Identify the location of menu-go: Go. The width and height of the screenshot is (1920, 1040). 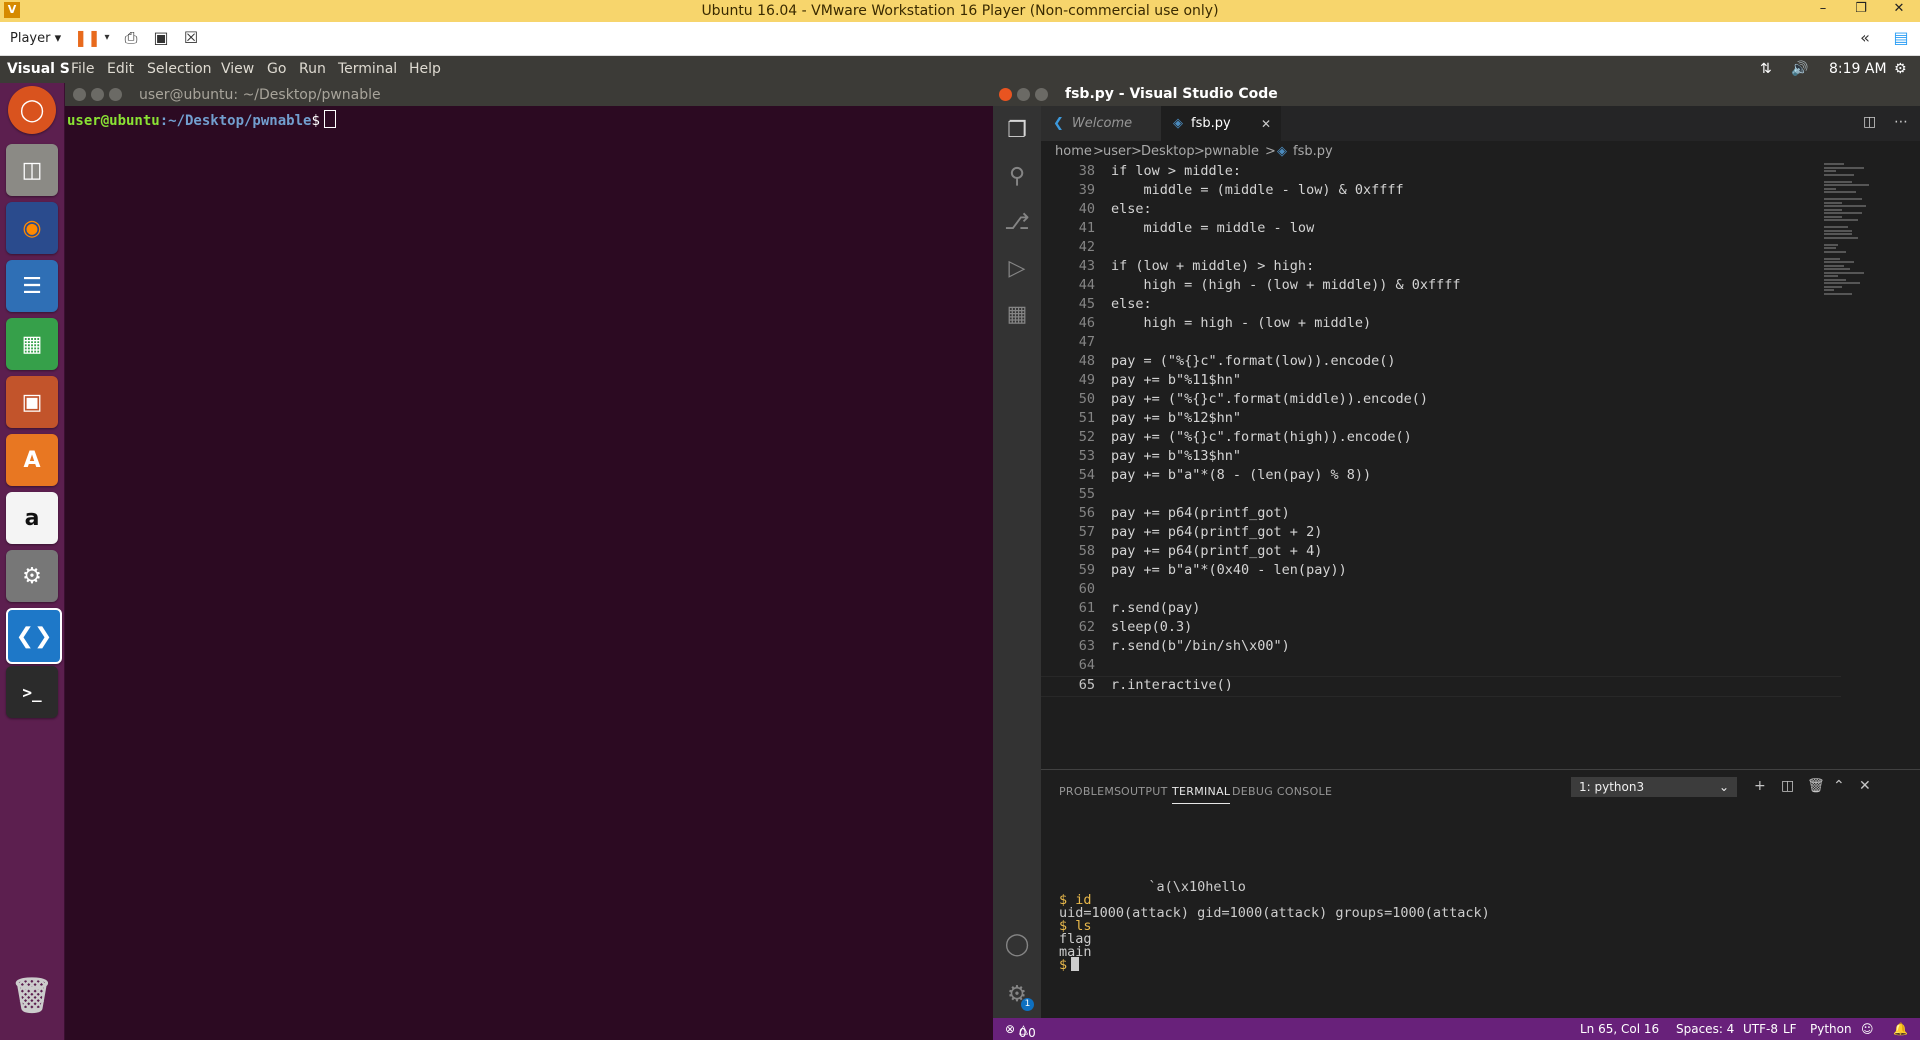
(276, 69).